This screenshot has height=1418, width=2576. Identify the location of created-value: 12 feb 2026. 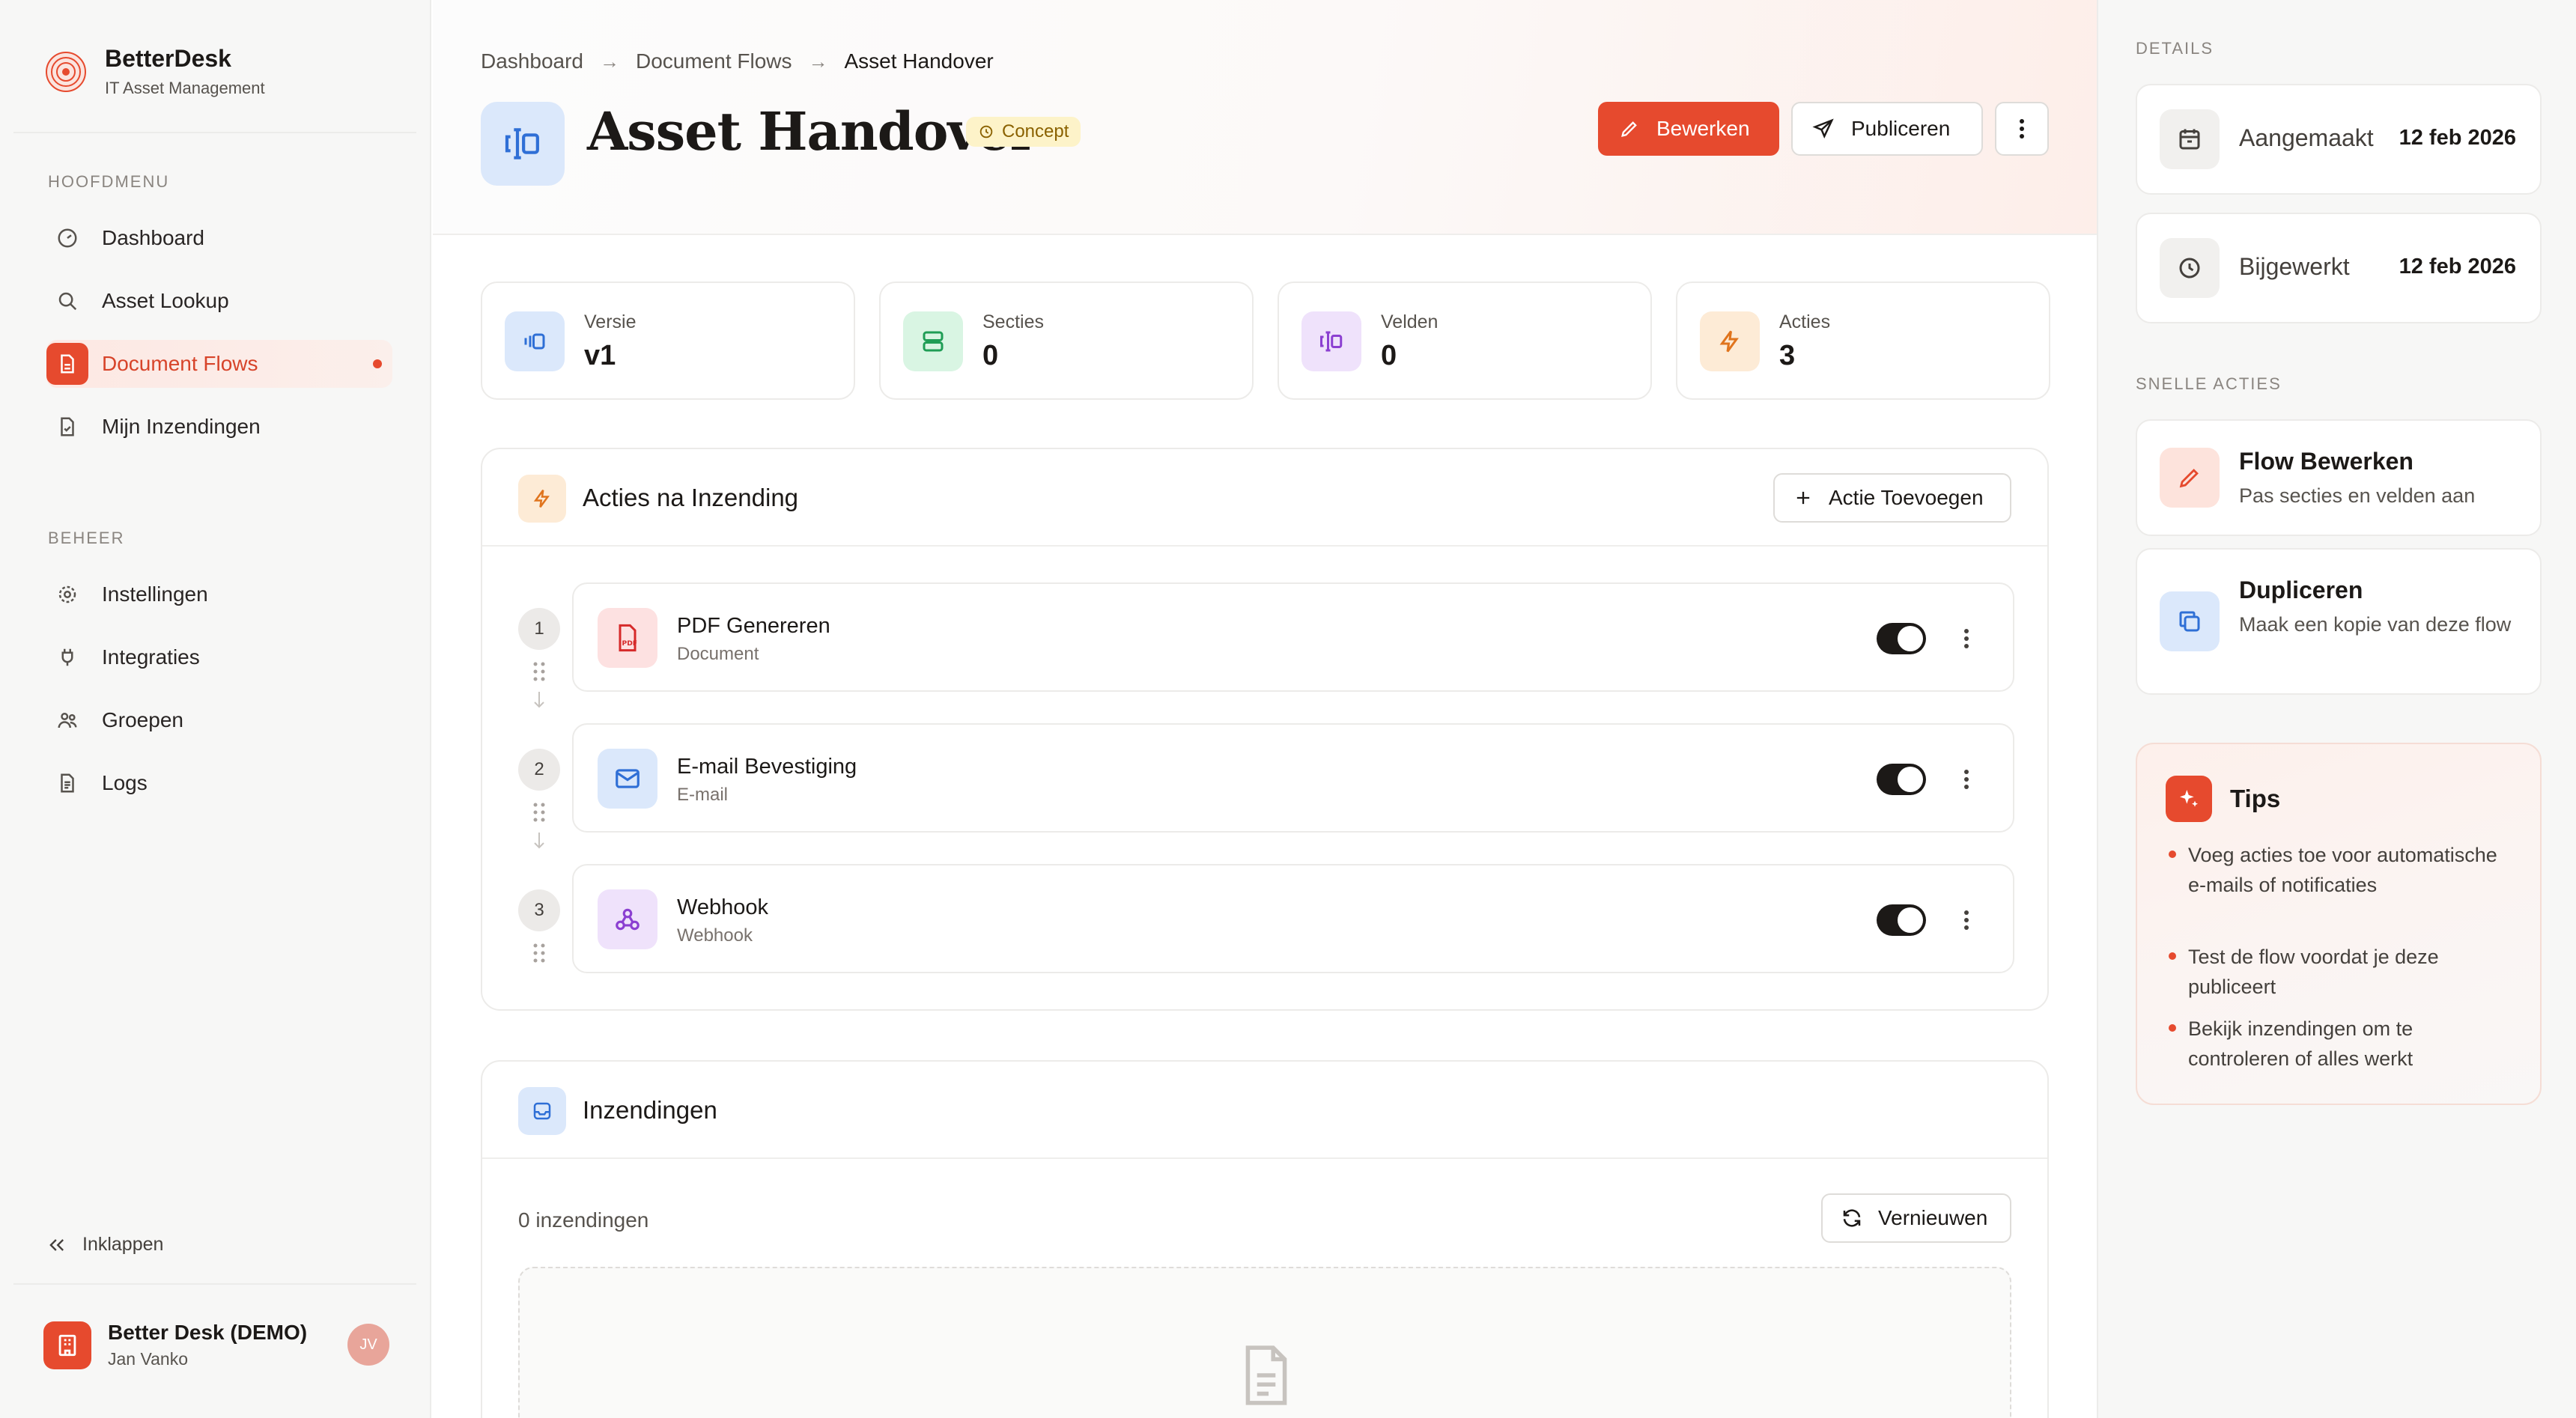
(2457, 138).